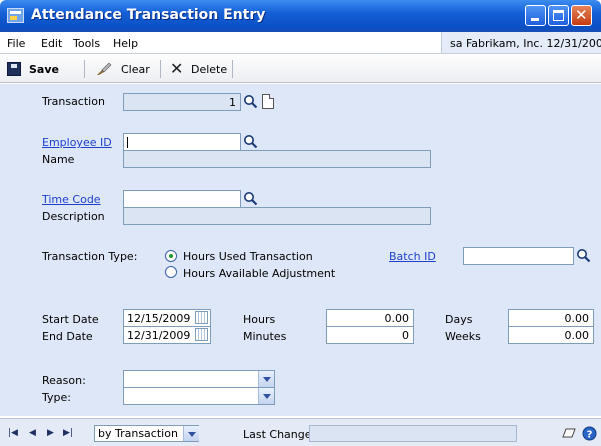 The image size is (601, 446). Describe the element at coordinates (14, 69) in the screenshot. I see `save-icon` at that location.